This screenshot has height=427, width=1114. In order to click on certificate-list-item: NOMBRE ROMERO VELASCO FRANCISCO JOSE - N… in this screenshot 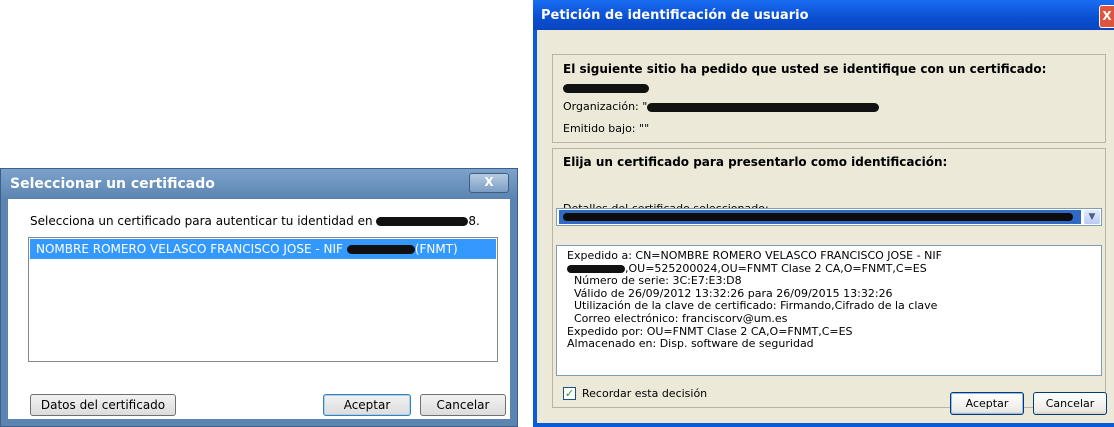, I will do `click(263, 249)`.